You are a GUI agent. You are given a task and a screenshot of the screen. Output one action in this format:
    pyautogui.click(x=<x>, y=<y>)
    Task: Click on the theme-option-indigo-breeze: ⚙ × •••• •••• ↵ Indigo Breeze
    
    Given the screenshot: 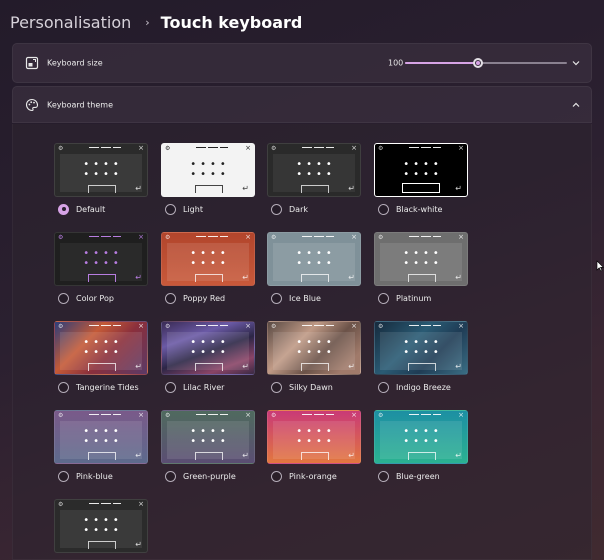 What is the action you would take?
    pyautogui.click(x=421, y=357)
    